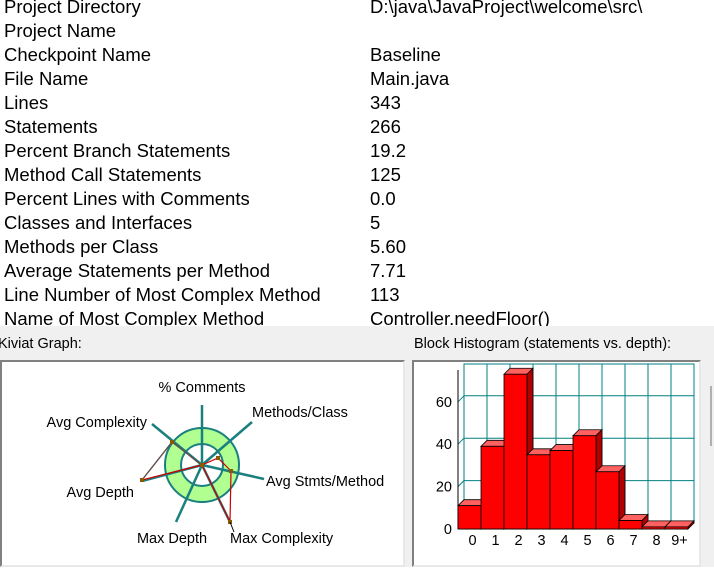  I want to click on kiviat-axis-label: Avg Complexity, so click(97, 423).